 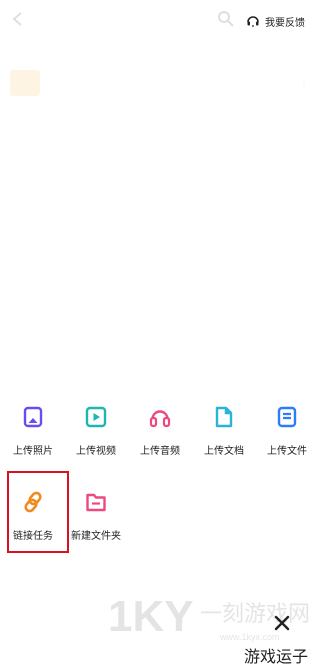 What do you see at coordinates (151, 616) in the screenshot?
I see `watermark-logo: 1KY` at bounding box center [151, 616].